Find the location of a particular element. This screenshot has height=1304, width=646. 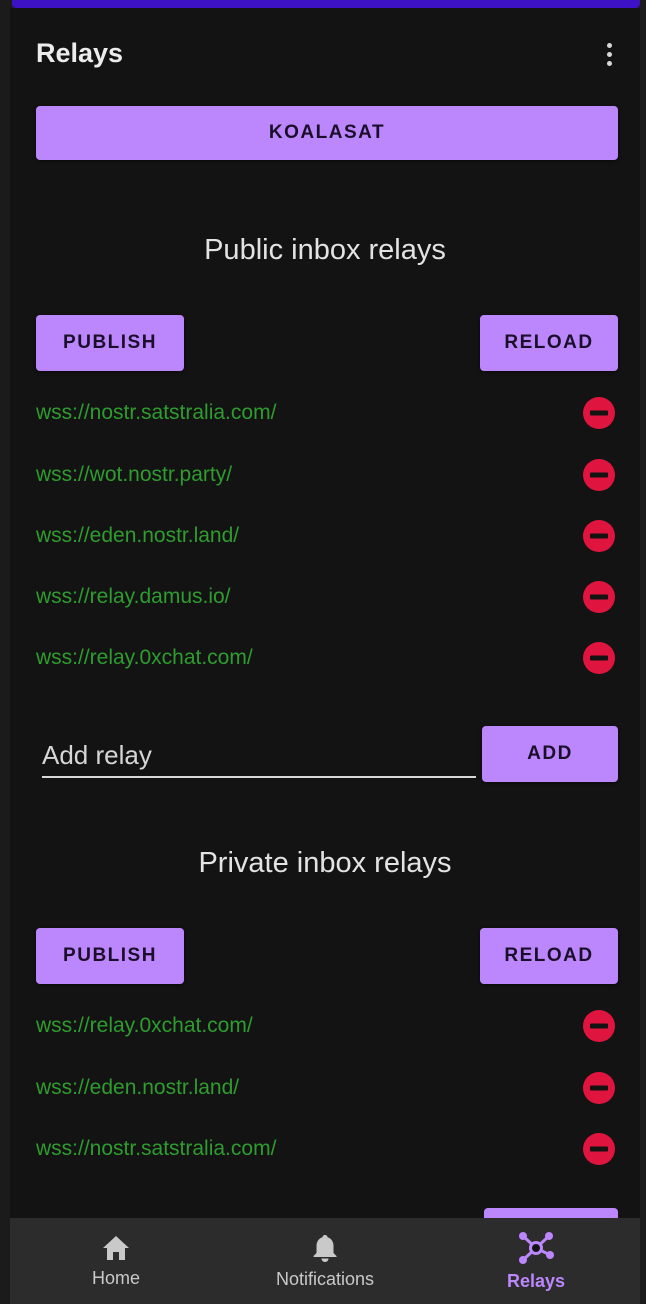

add-relay-input is located at coordinates (259, 755).